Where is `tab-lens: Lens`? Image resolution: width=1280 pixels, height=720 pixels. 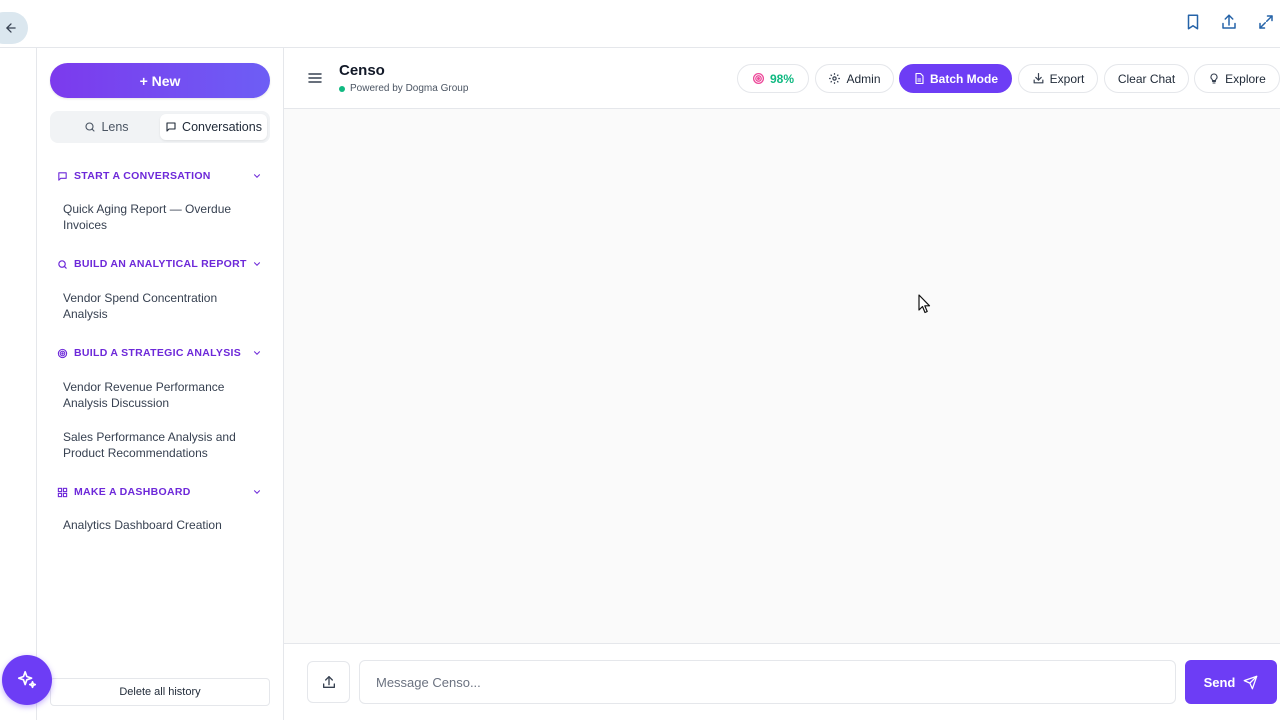
tab-lens: Lens is located at coordinates (106, 127).